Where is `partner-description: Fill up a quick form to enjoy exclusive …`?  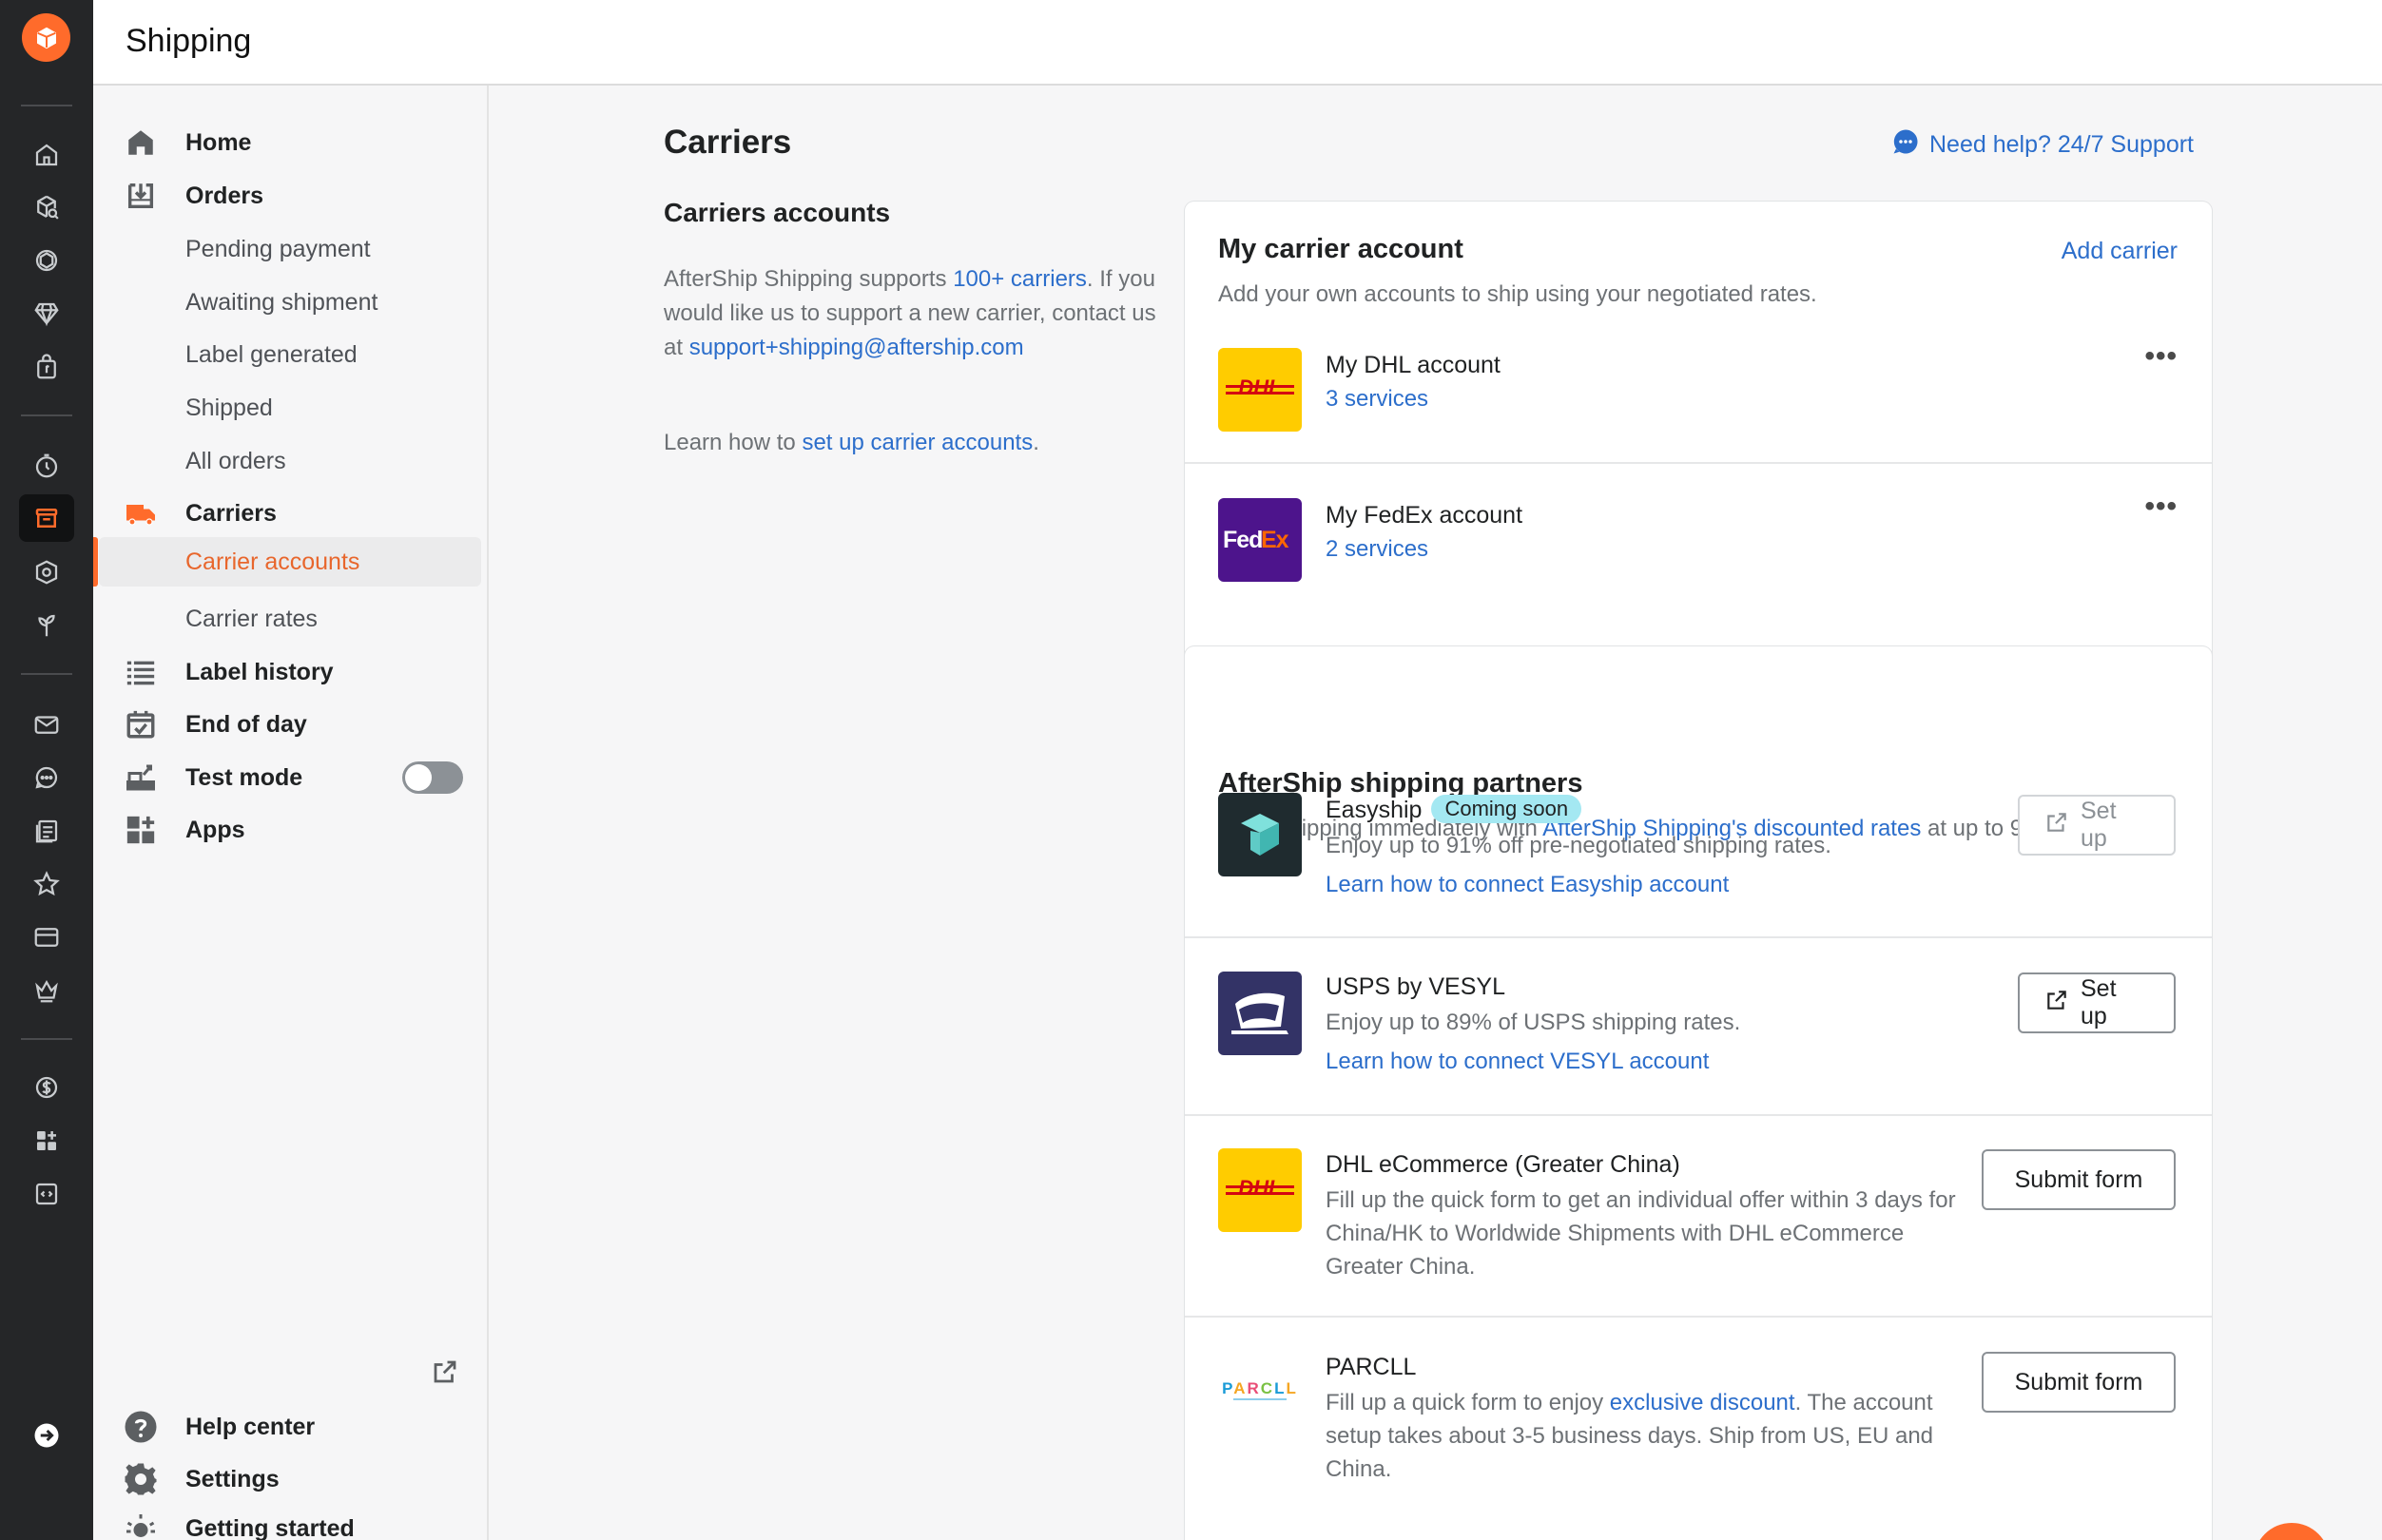
partner-description: Fill up a quick form to enjoy exclusive … is located at coordinates (1649, 1436).